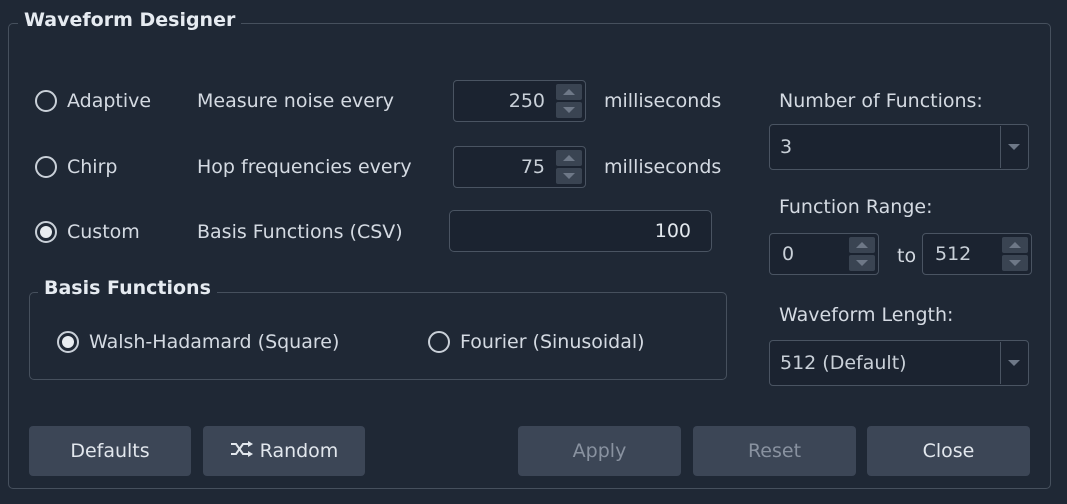 This screenshot has height=504, width=1067. I want to click on radio-chirp: Chirp, so click(76, 167).